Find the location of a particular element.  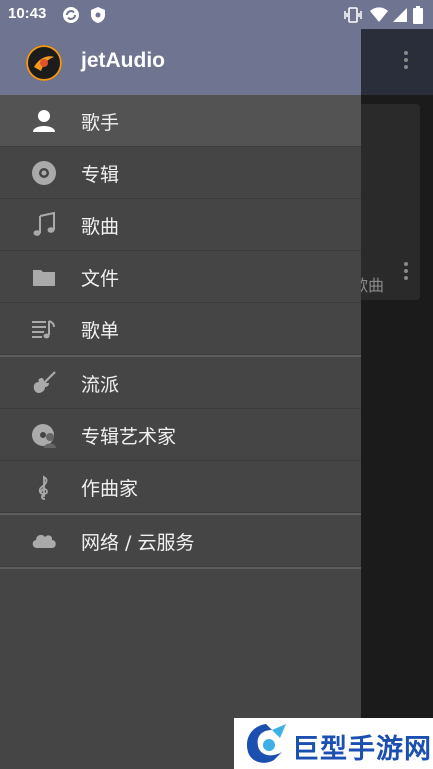

menu-item-network-cloud: 网络 / 云服务 is located at coordinates (180, 541).